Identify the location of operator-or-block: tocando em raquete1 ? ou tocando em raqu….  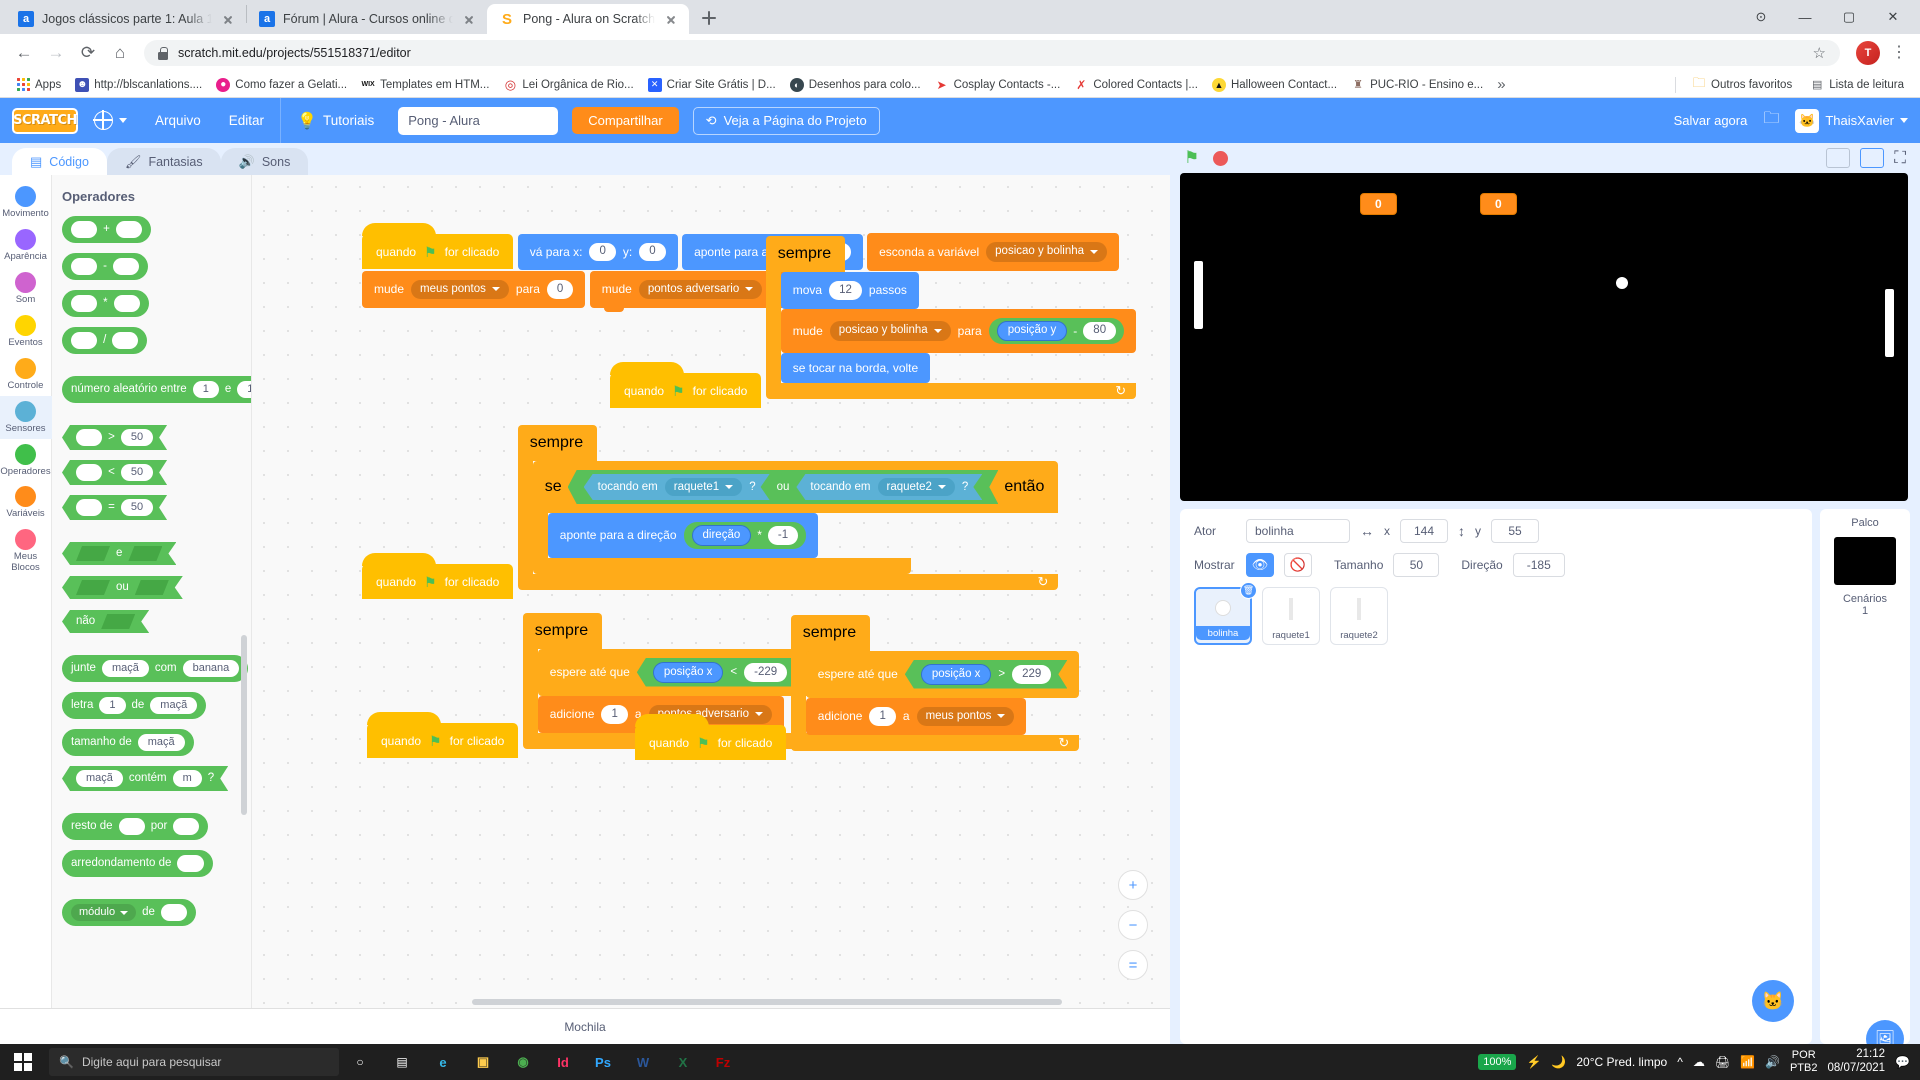
(783, 487).